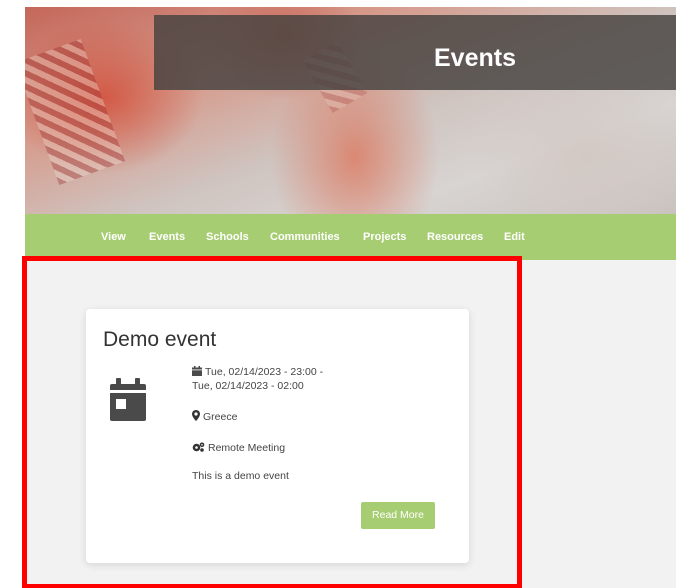 Image resolution: width=676 pixels, height=588 pixels. What do you see at coordinates (167, 237) in the screenshot?
I see `tab-events: Events` at bounding box center [167, 237].